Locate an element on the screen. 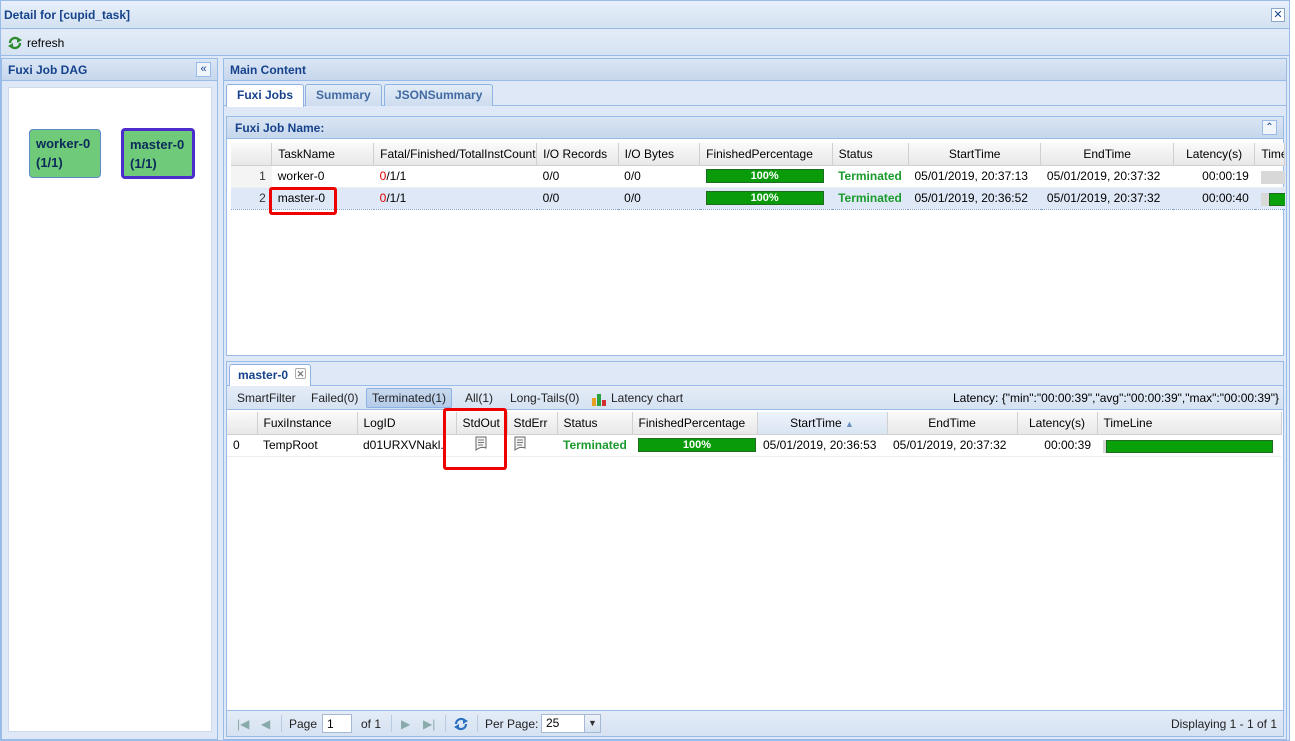 The image size is (1295, 741). col-stdout: StdOut is located at coordinates (482, 423).